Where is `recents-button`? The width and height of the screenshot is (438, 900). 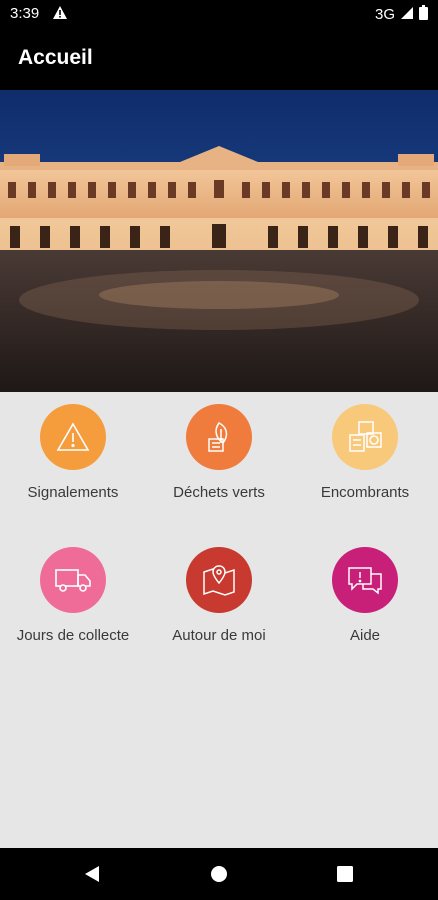
recents-button is located at coordinates (345, 874).